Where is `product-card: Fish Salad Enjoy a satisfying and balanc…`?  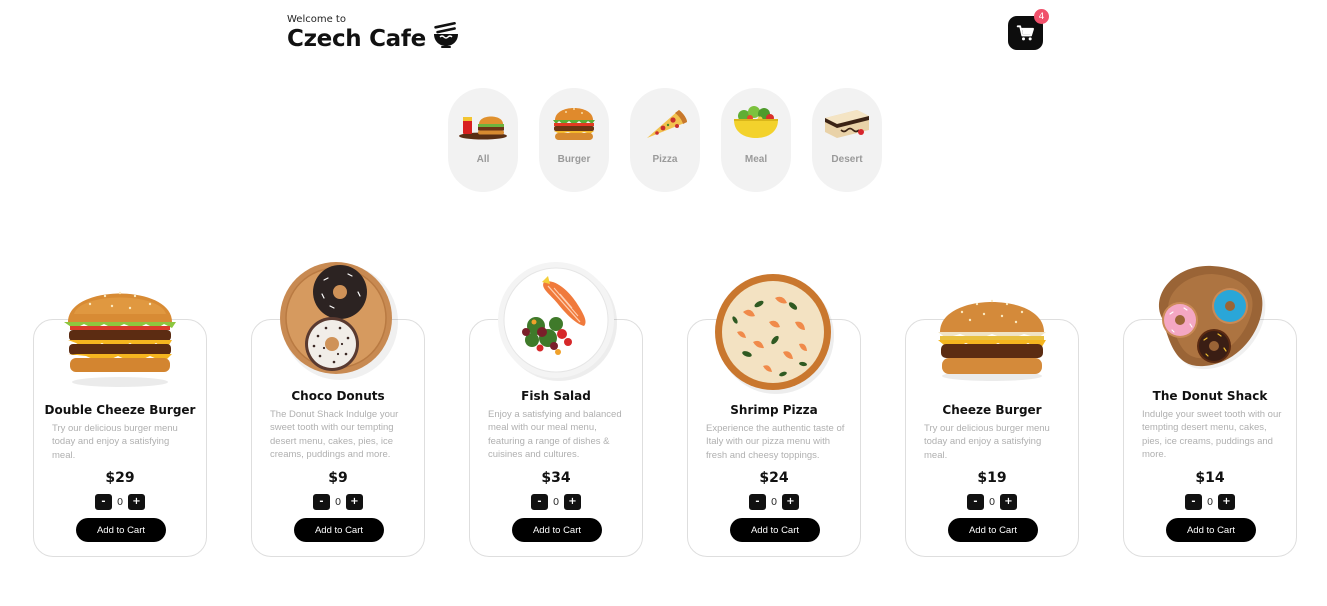 product-card: Fish Salad Enjoy a satisfying and balanc… is located at coordinates (556, 409).